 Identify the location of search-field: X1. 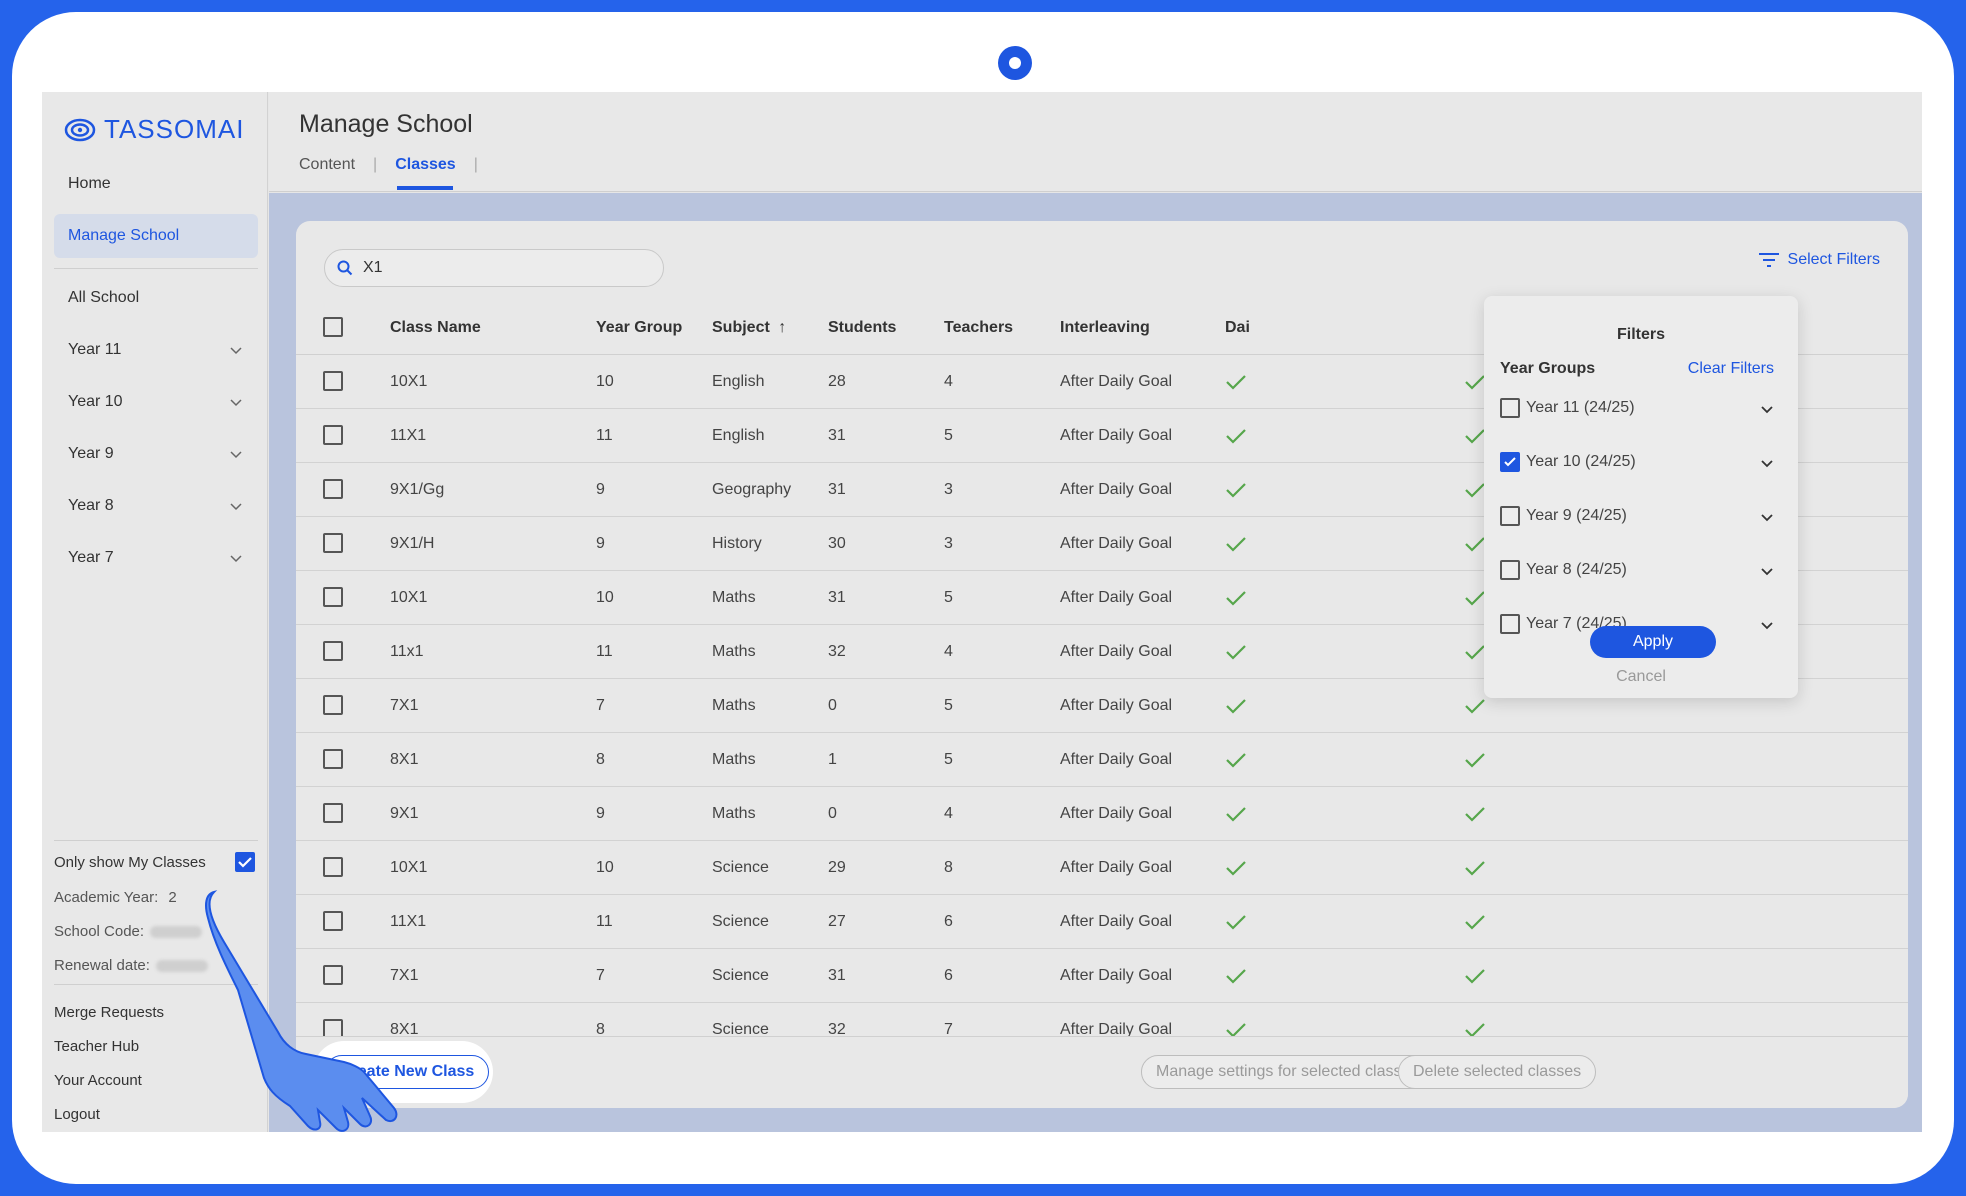
(494, 268).